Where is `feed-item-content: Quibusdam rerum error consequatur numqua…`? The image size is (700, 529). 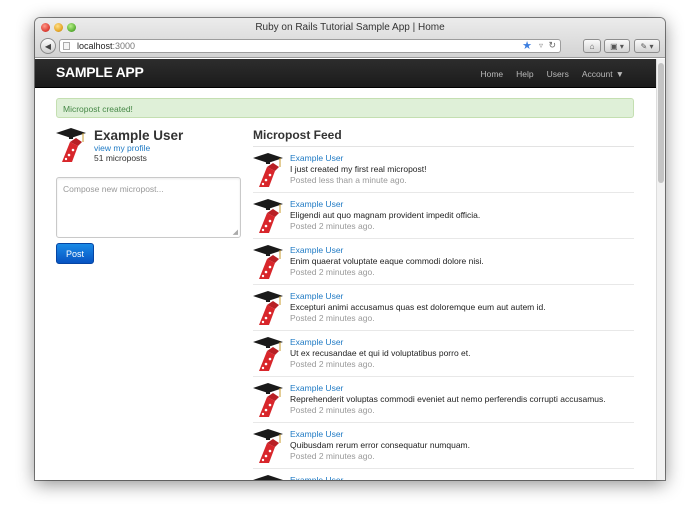 feed-item-content: Quibusdam rerum error consequatur numqua… is located at coordinates (380, 445).